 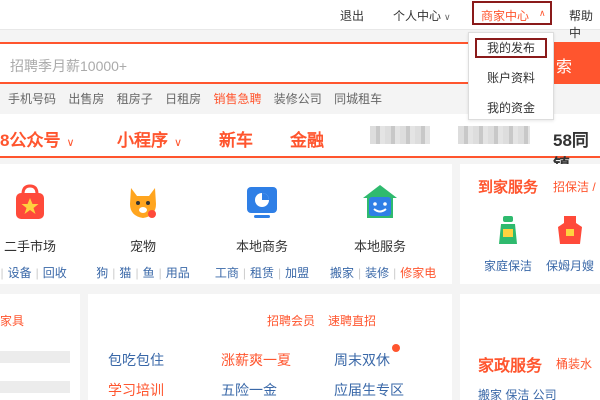 I want to click on job-tag-link: 学习培训, so click(x=136, y=390).